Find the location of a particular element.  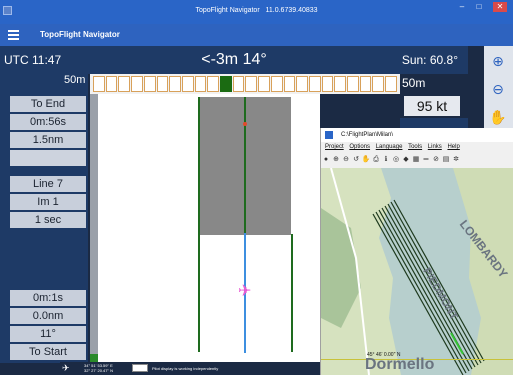

pan-hand-icon: ✋ is located at coordinates (498, 117).